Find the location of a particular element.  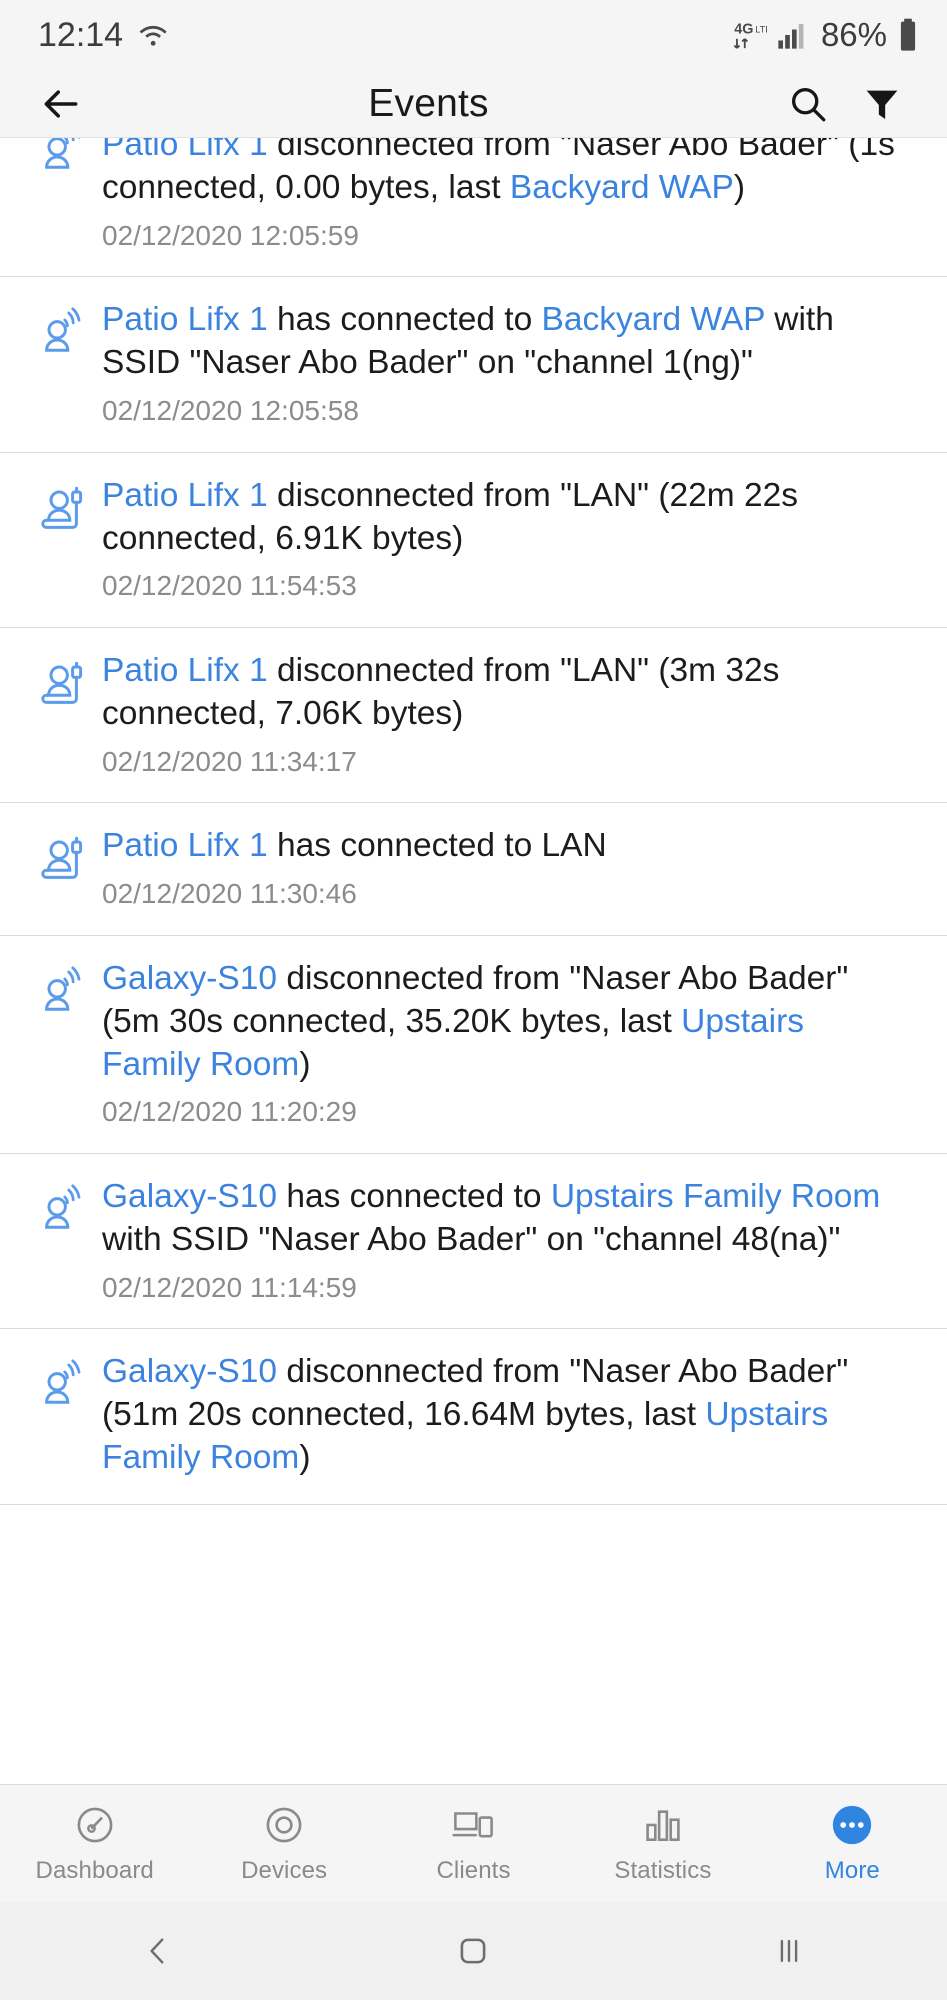

tab-label-dashboard: Dashboard is located at coordinates (94, 1870).